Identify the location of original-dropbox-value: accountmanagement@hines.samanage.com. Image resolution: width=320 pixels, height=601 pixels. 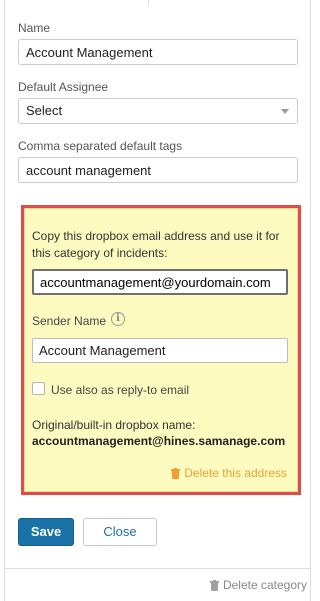
(159, 441).